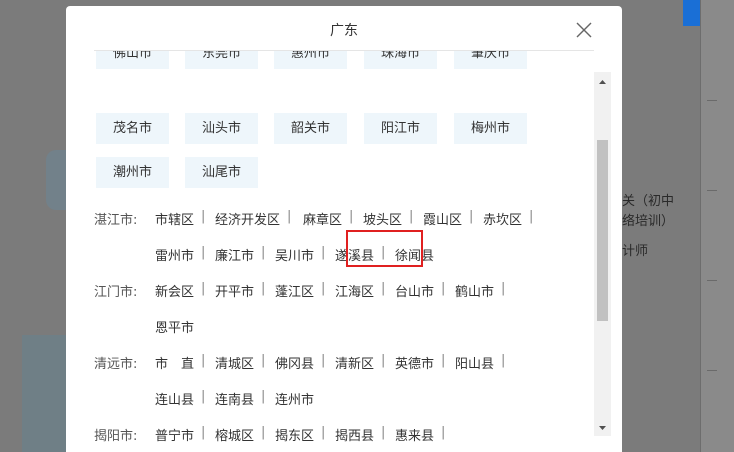  I want to click on region-label: 清远市:, so click(116, 364).